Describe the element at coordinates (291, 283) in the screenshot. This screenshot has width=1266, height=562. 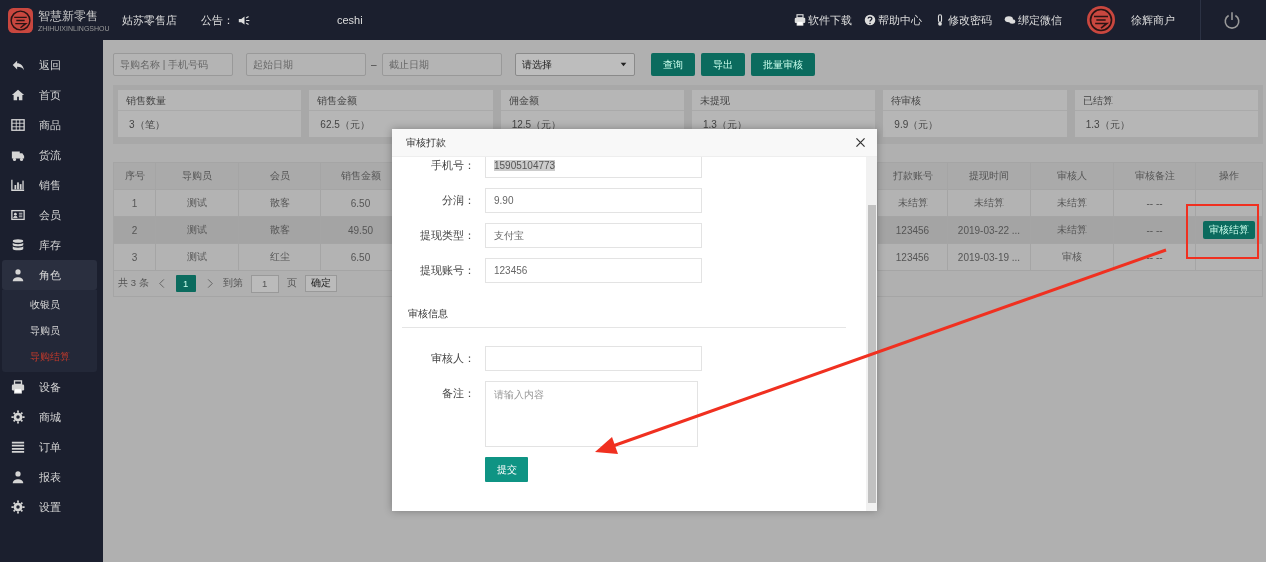
I see `page-label: 页` at that location.